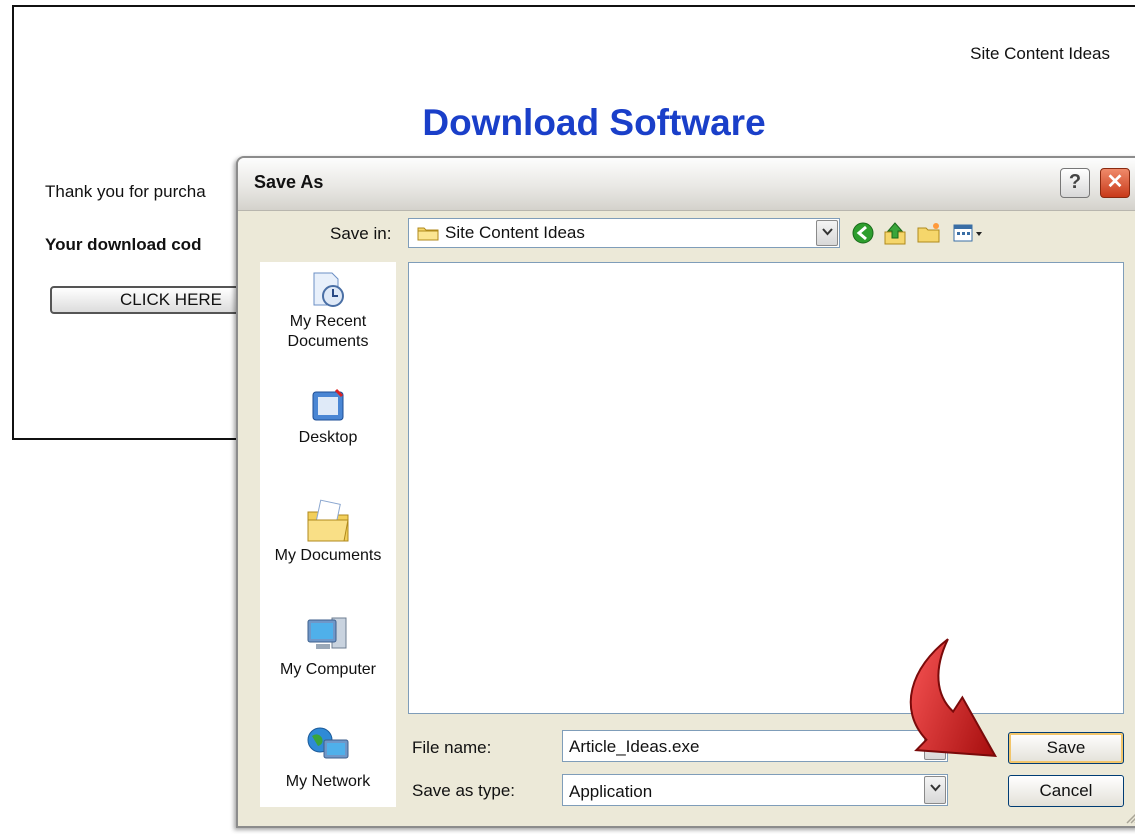 Image resolution: width=1135 pixels, height=834 pixels. What do you see at coordinates (328, 743) in the screenshot?
I see `my-network-icon` at bounding box center [328, 743].